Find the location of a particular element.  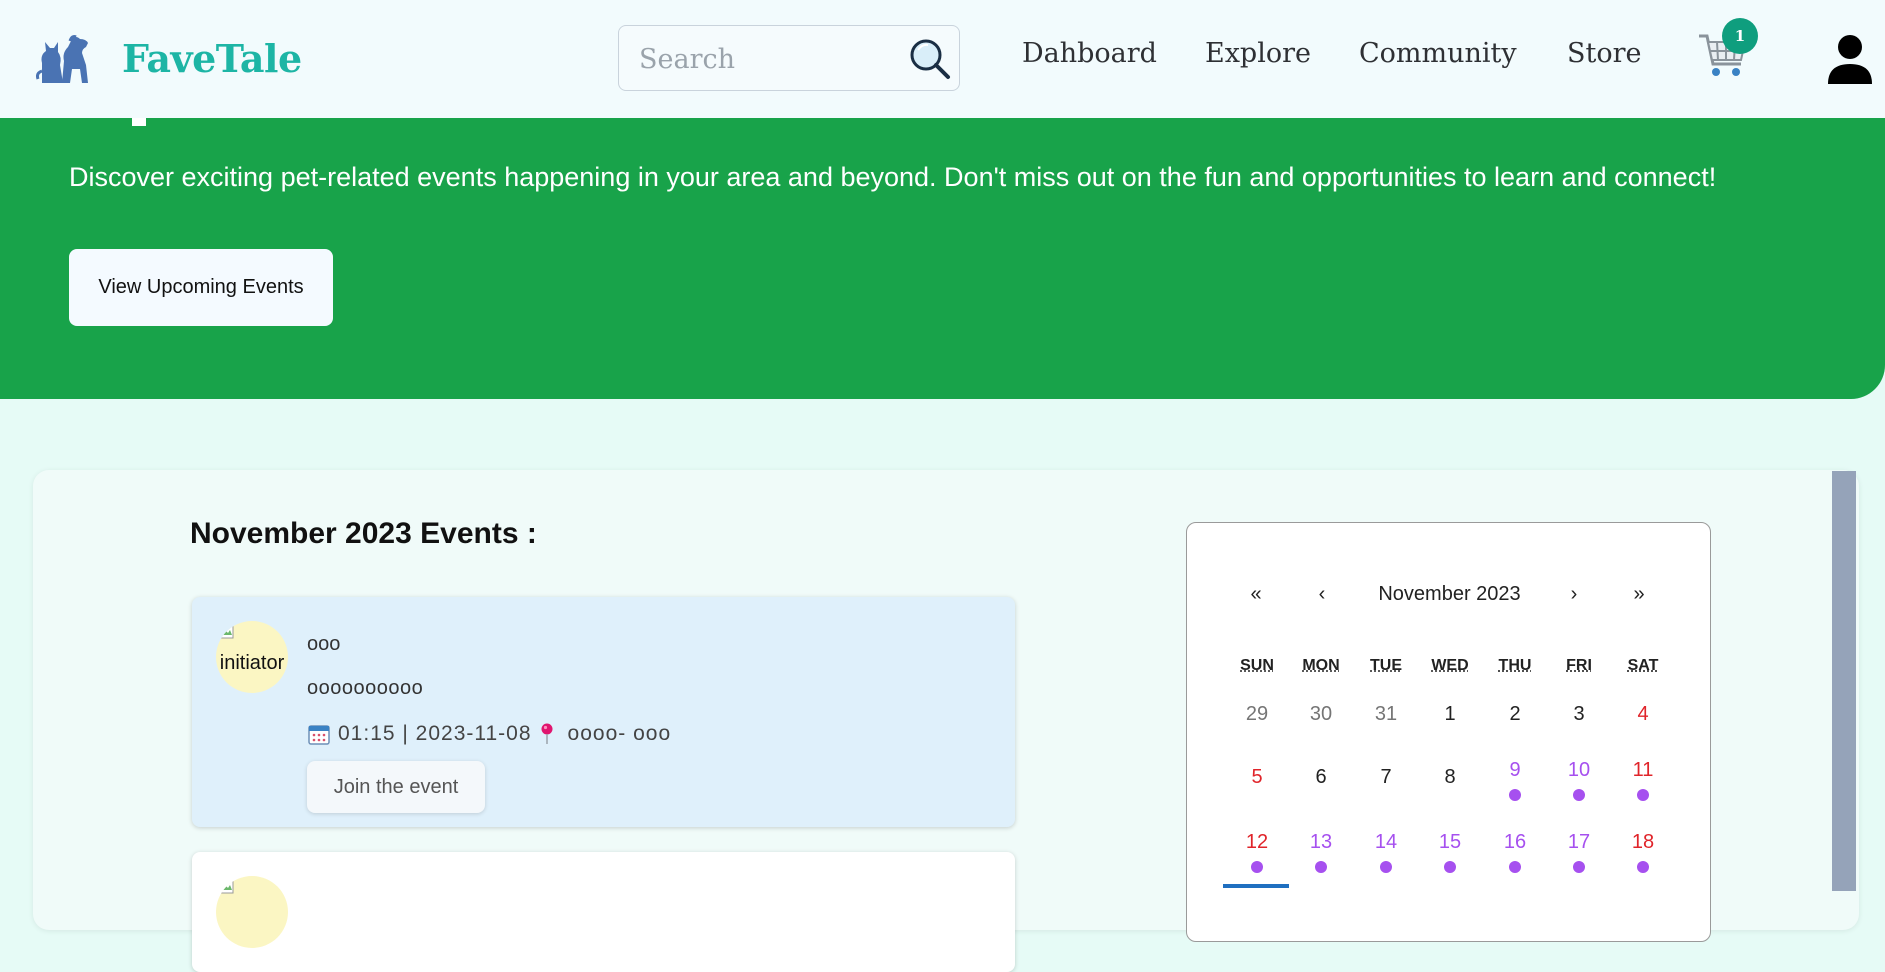

join-event-button: Join the event is located at coordinates (396, 787).